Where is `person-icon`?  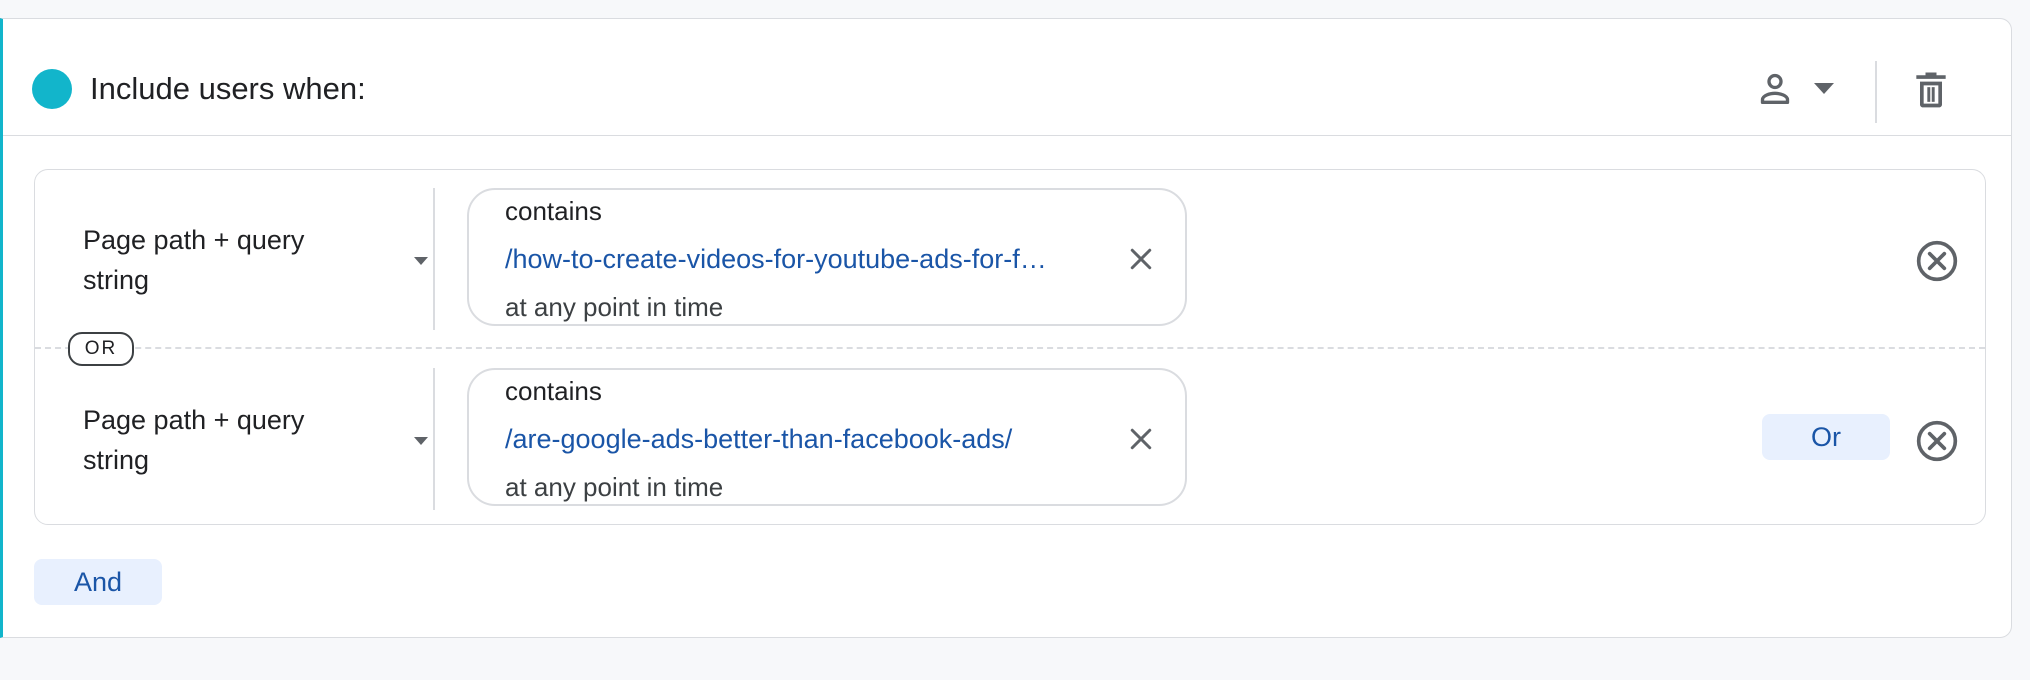 person-icon is located at coordinates (1775, 89).